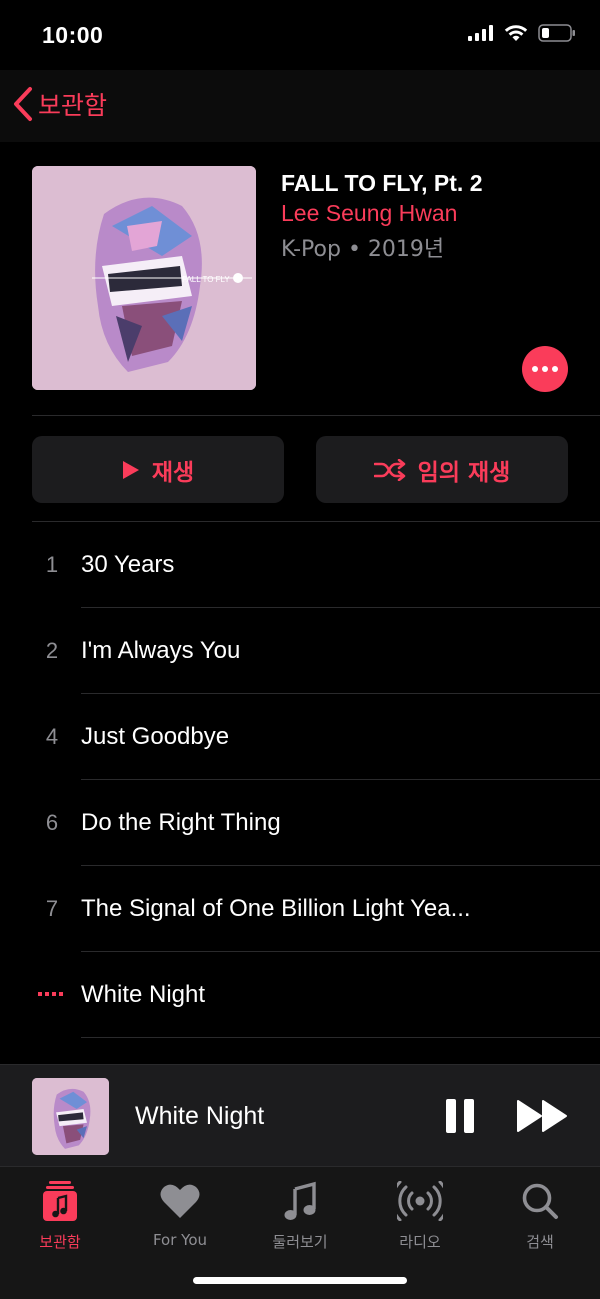 The height and width of the screenshot is (1299, 600). What do you see at coordinates (300, 106) in the screenshot?
I see `navigation-bar: 보관함` at bounding box center [300, 106].